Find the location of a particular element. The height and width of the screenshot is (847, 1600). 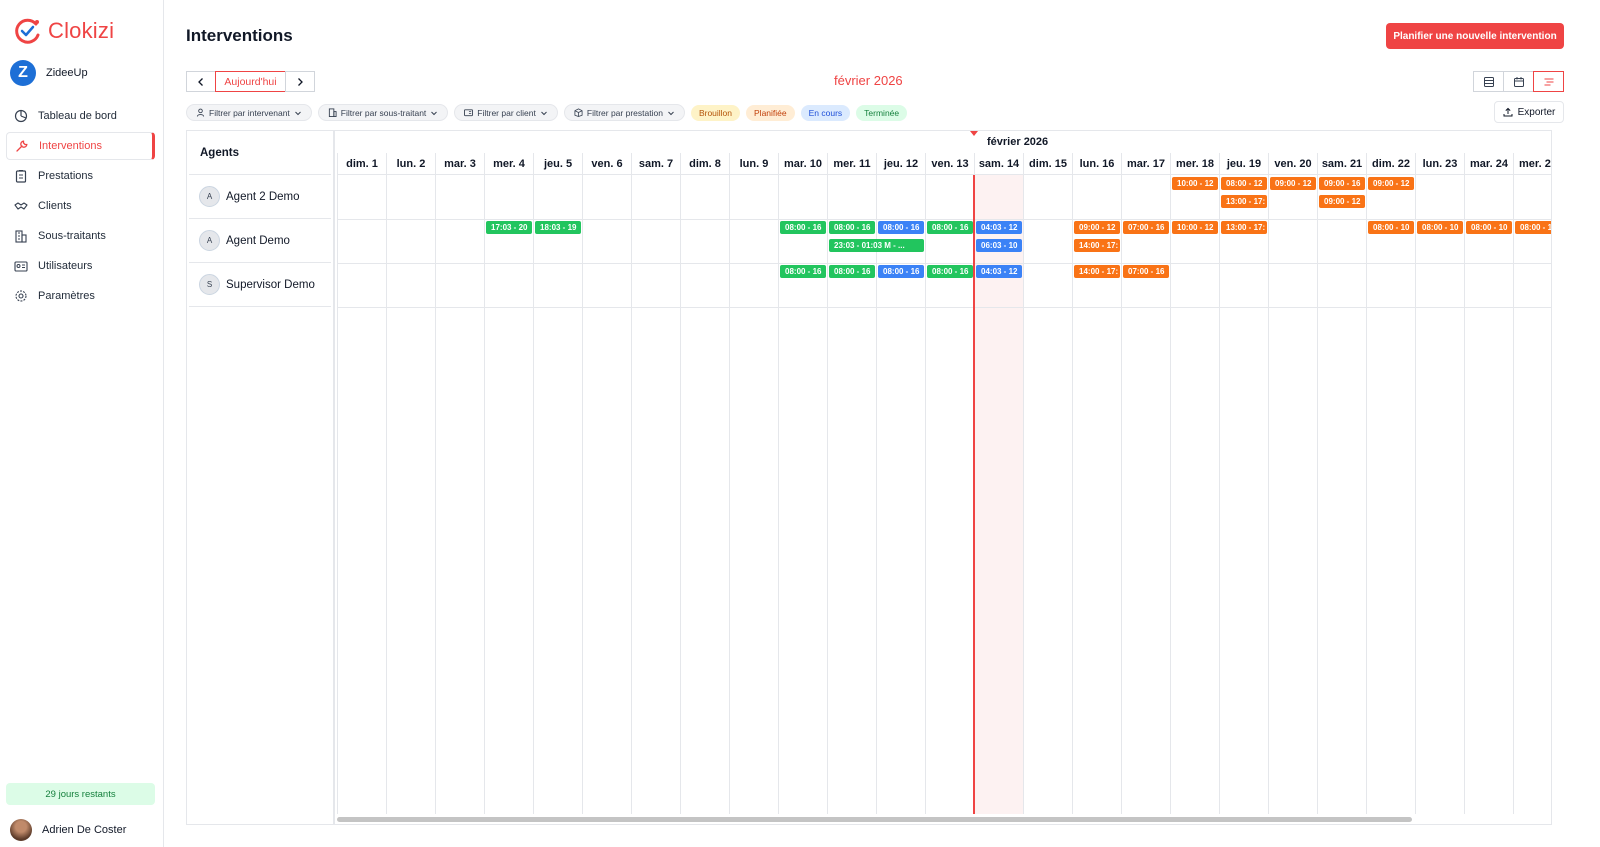

day-header: dim. 8 is located at coordinates (704, 164).